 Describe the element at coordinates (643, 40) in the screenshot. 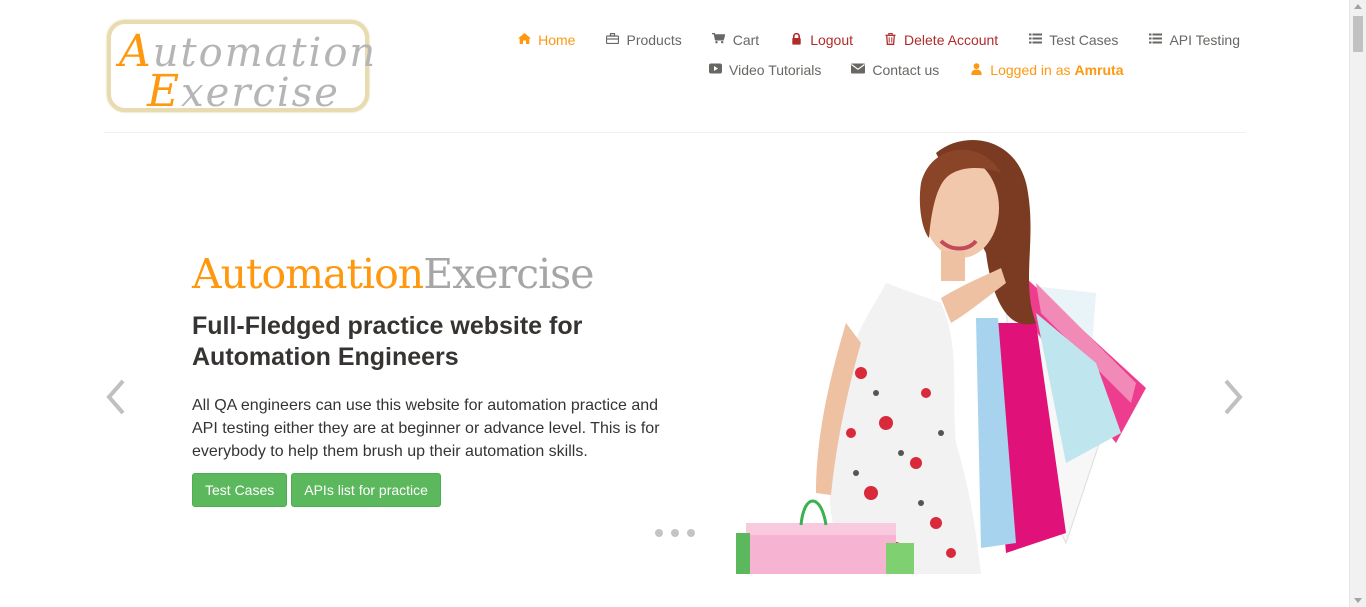

I see `nav-products-link: Products` at that location.